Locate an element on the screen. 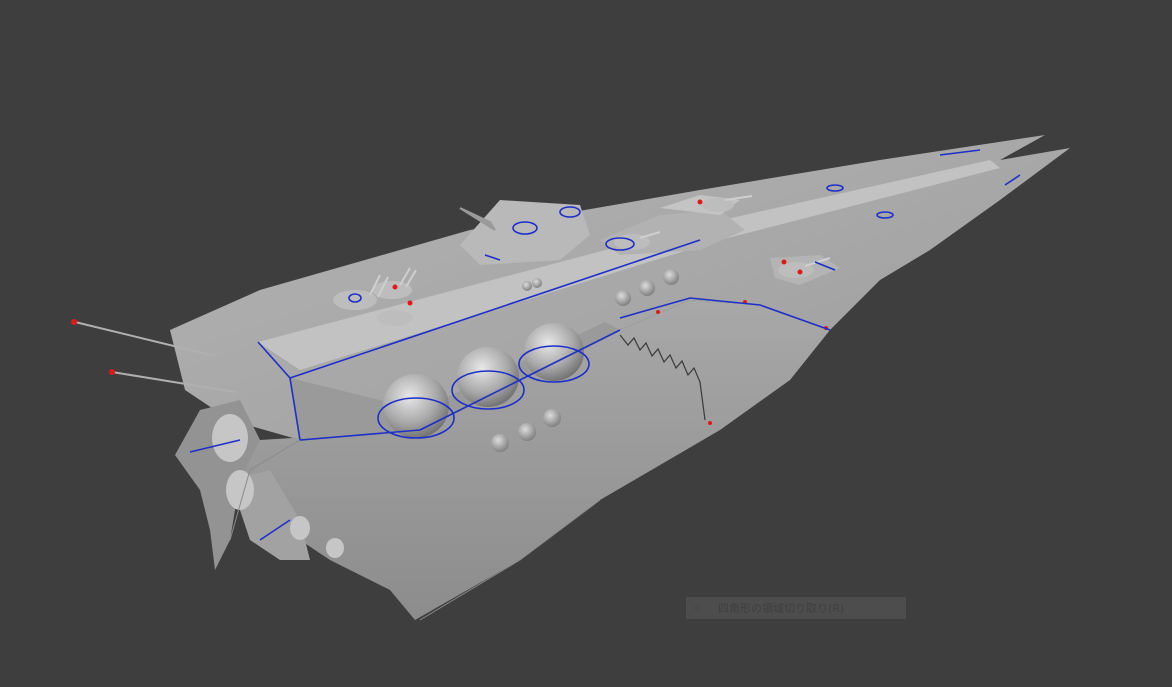  bullet-icon is located at coordinates (697, 608).